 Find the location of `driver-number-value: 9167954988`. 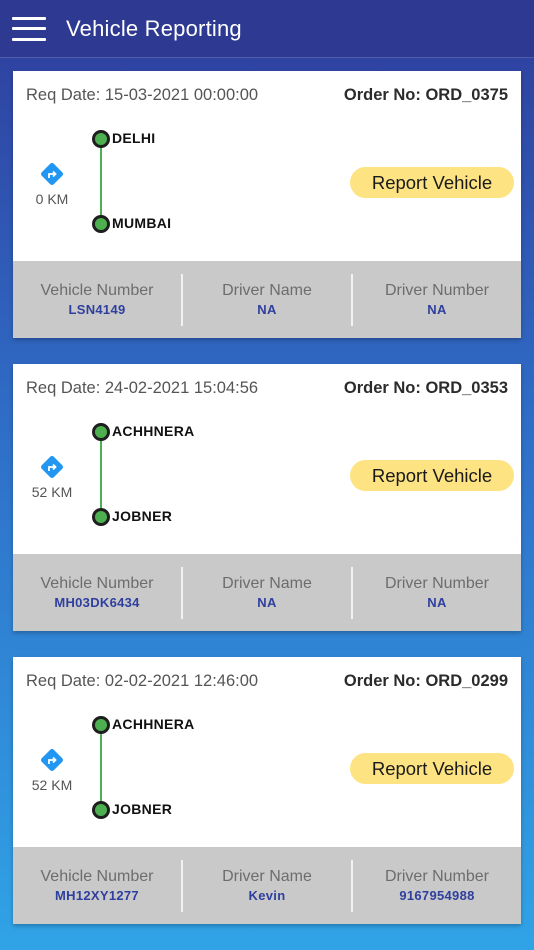

driver-number-value: 9167954988 is located at coordinates (437, 895).